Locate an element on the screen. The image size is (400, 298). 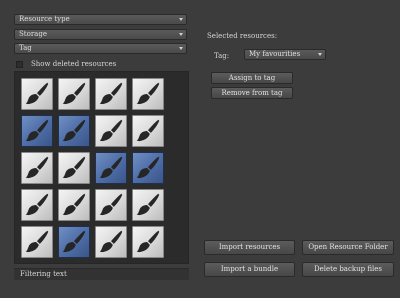
storage-label: Storage is located at coordinates (33, 34).